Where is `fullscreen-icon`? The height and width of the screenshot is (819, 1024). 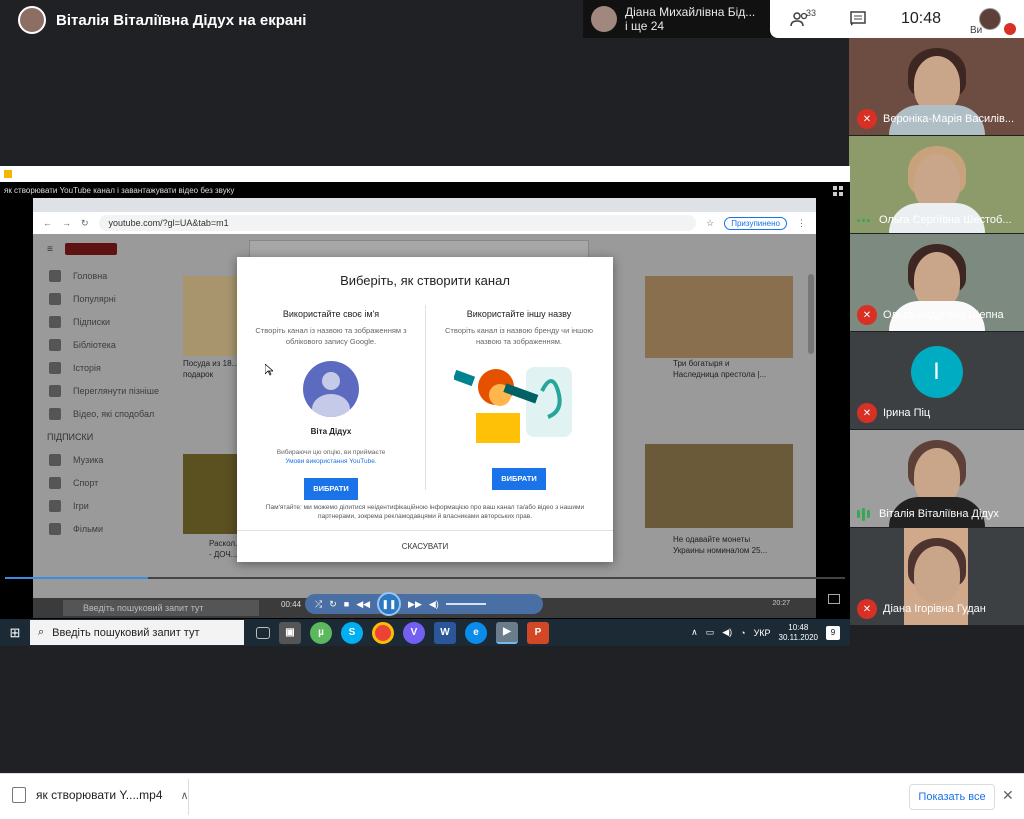 fullscreen-icon is located at coordinates (834, 599).